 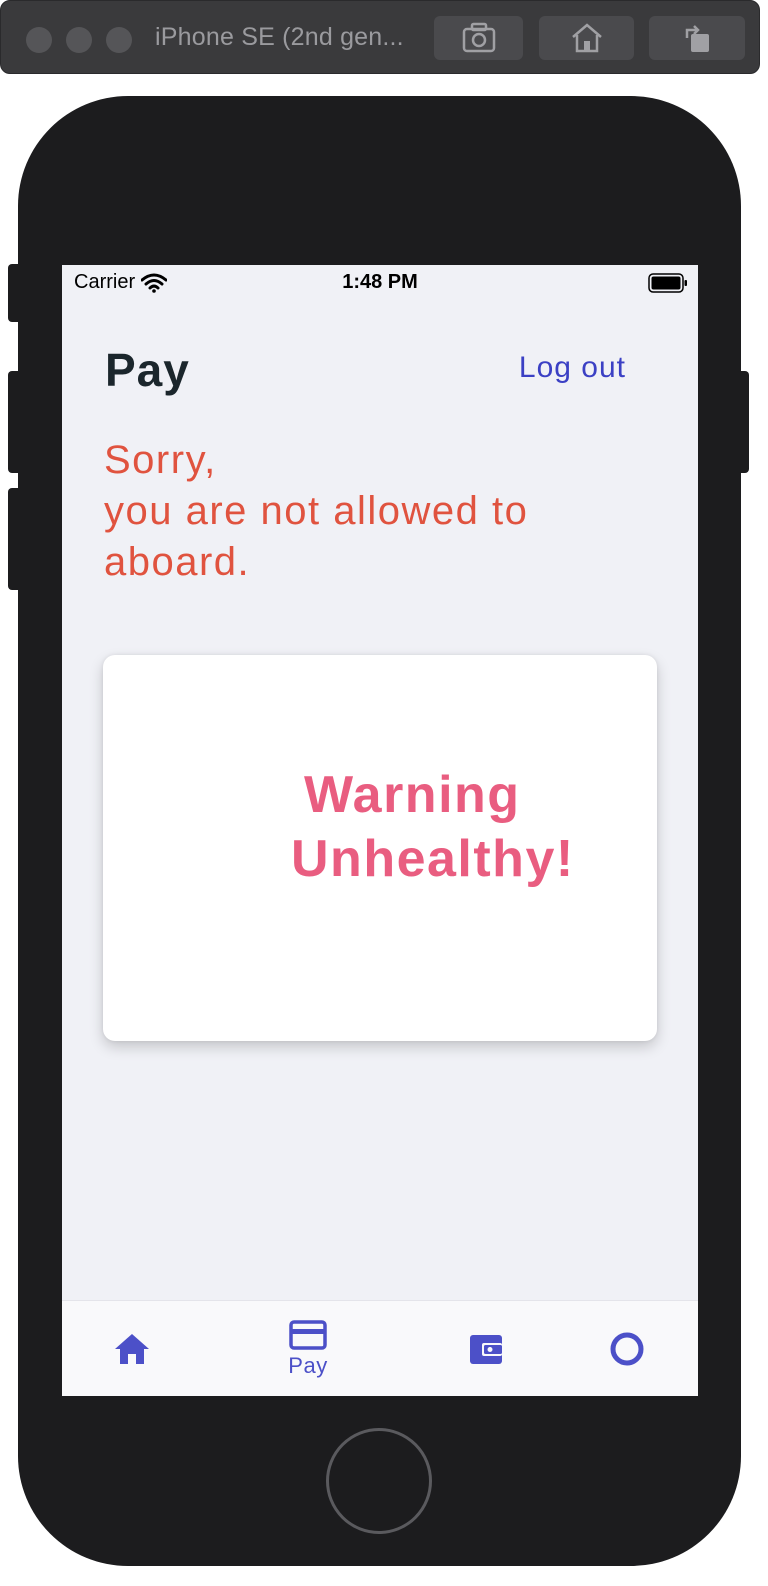 What do you see at coordinates (380, 1348) in the screenshot?
I see `tab-bar: Pay` at bounding box center [380, 1348].